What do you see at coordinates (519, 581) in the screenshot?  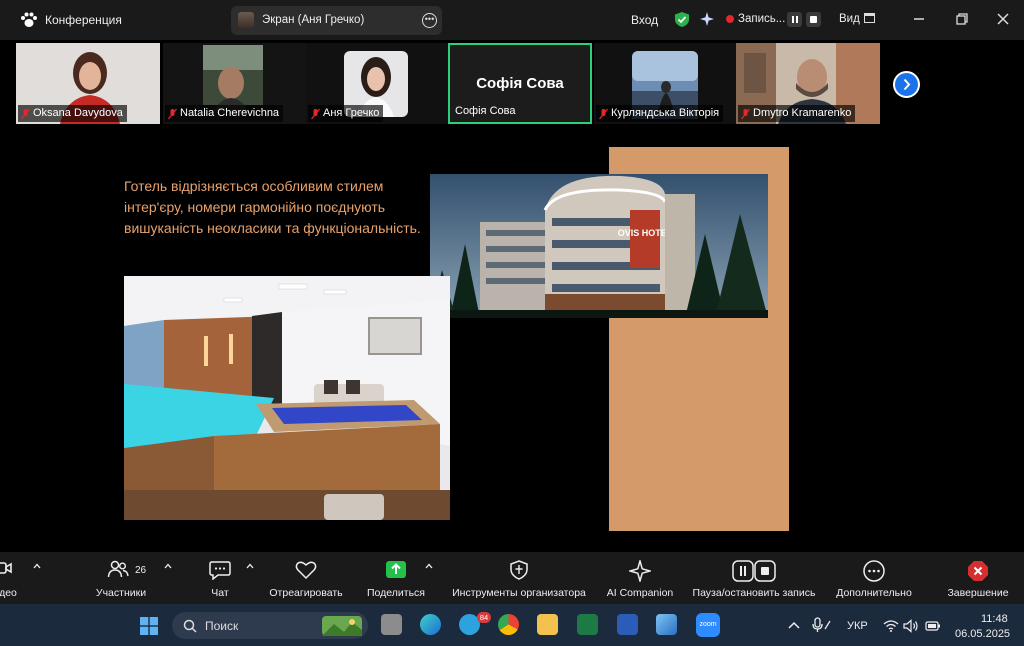 I see `host-tools-button: Инструменты организатора` at bounding box center [519, 581].